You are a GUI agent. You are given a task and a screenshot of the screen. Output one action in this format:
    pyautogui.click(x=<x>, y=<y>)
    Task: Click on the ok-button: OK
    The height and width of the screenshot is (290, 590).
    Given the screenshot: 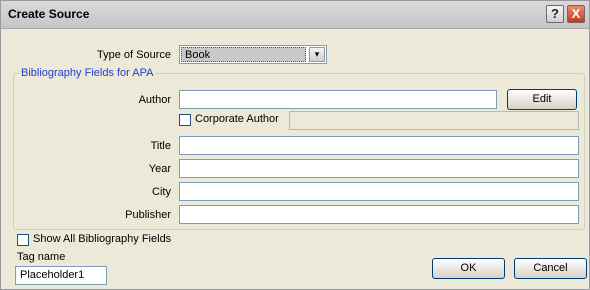 What is the action you would take?
    pyautogui.click(x=468, y=268)
    